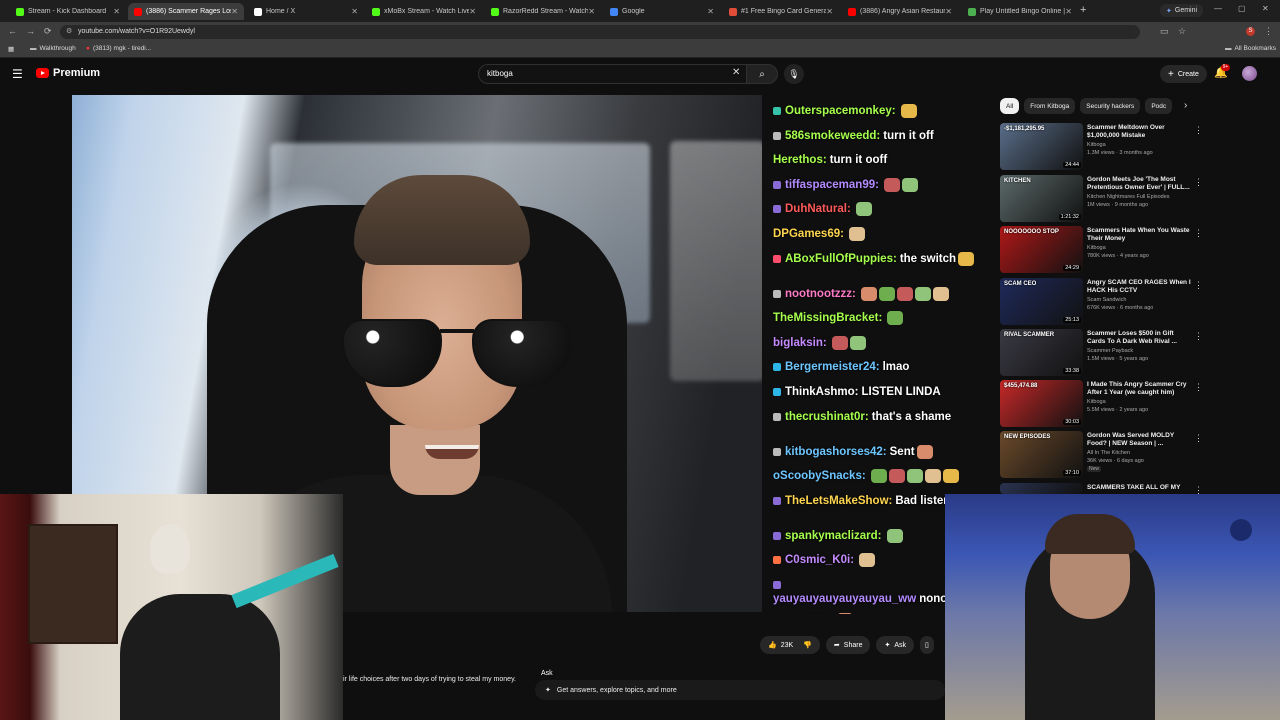  I want to click on site-info-icon: ⚙, so click(69, 32).